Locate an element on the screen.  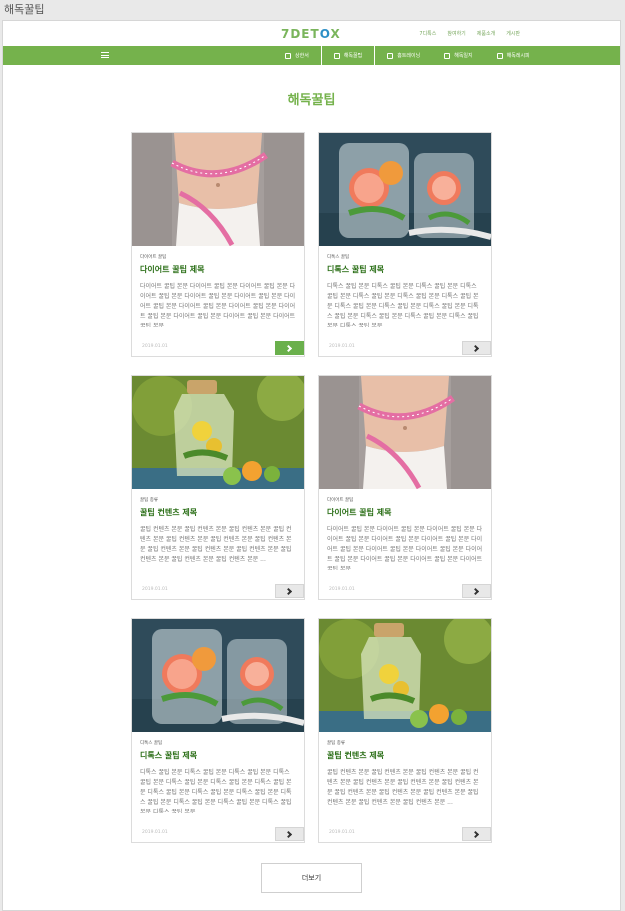
nav-item-journal: 해독일지 is located at coordinates (458, 55).